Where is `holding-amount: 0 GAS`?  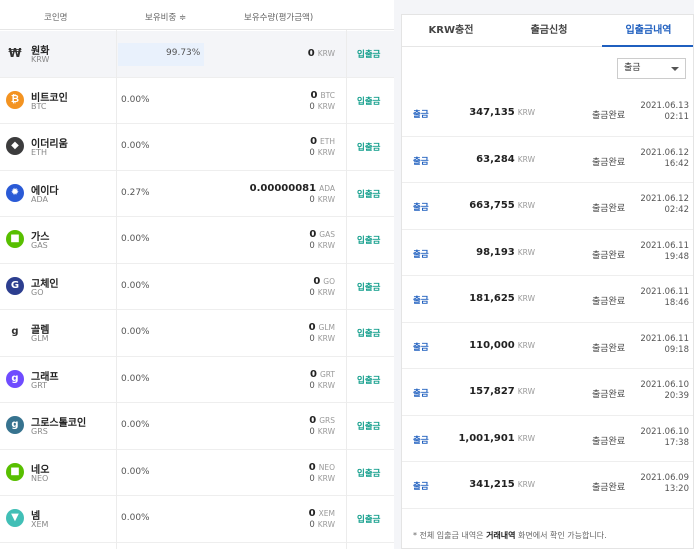
holding-amount: 0 GAS is located at coordinates (322, 234).